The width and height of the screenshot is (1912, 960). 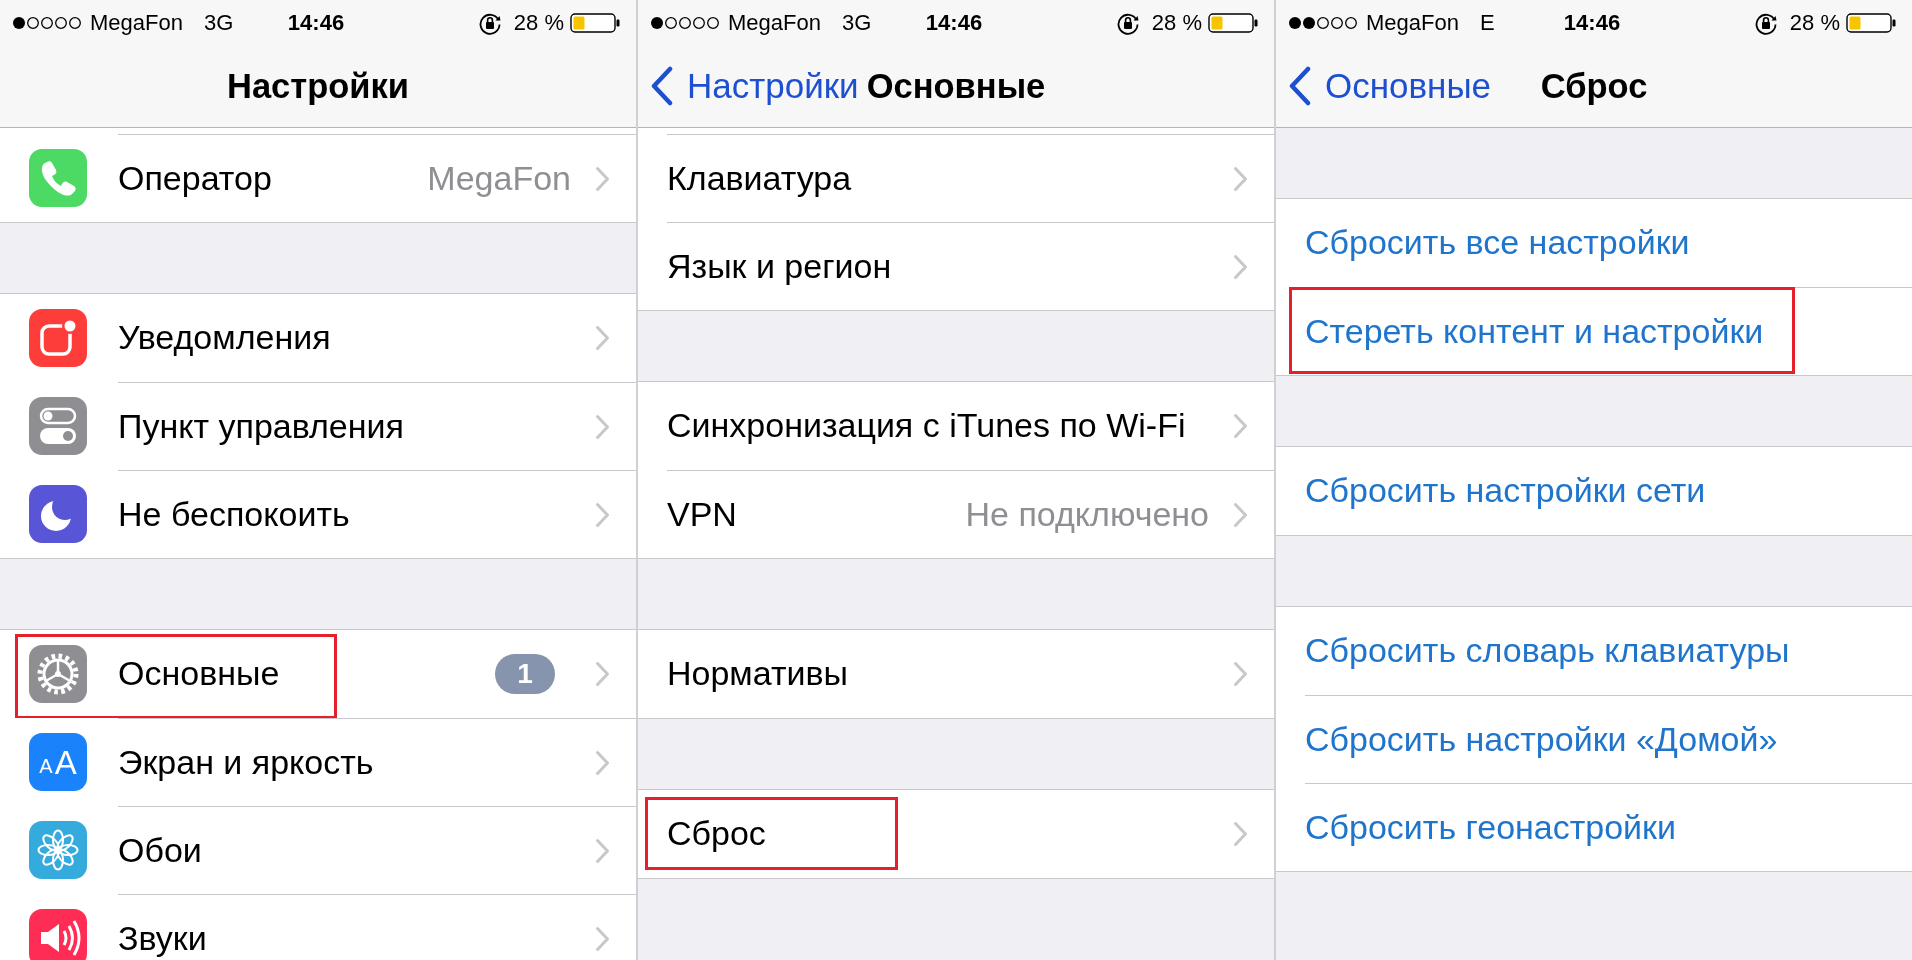 I want to click on back-button: Настройки, so click(x=752, y=86).